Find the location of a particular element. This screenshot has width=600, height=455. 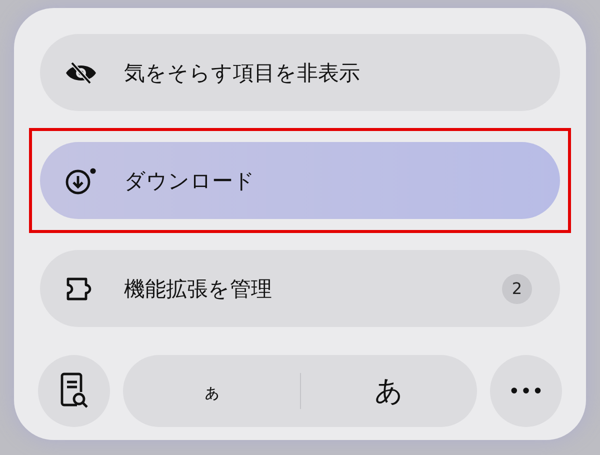

more-button: ••• is located at coordinates (526, 391).